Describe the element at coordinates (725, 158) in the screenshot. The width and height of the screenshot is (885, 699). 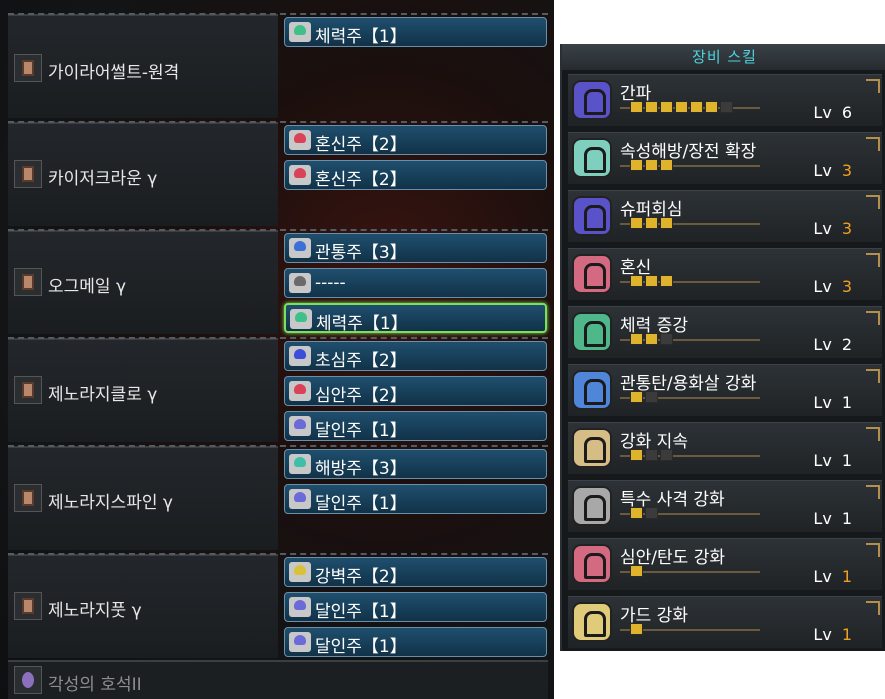
I see `skill-row: 속성해방/장전 확장 Lv 3` at that location.